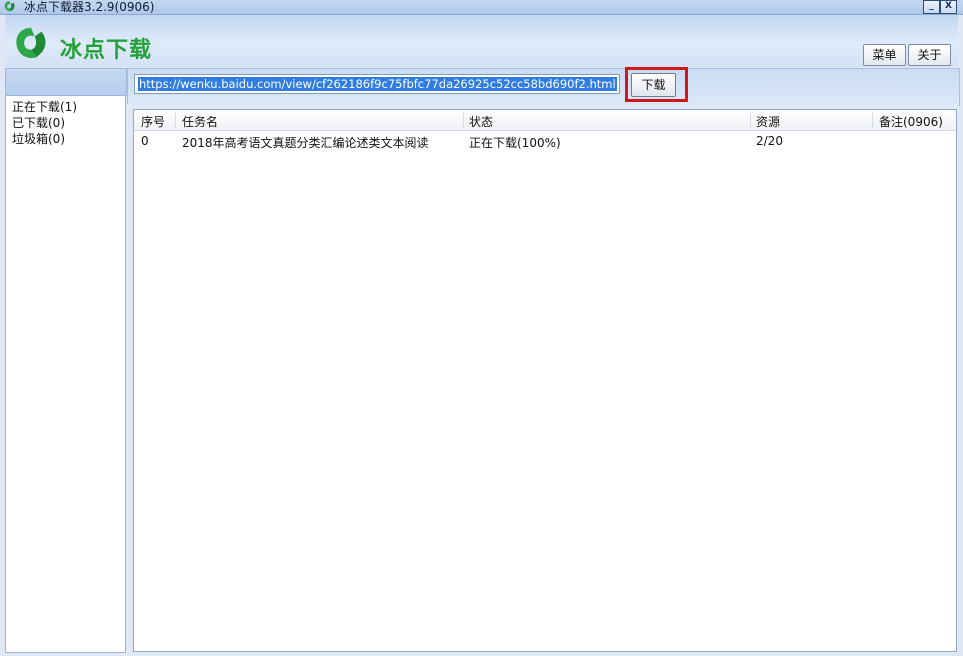  Describe the element at coordinates (38, 138) in the screenshot. I see `sidebar-item-trash: 垃圾箱(0)` at that location.